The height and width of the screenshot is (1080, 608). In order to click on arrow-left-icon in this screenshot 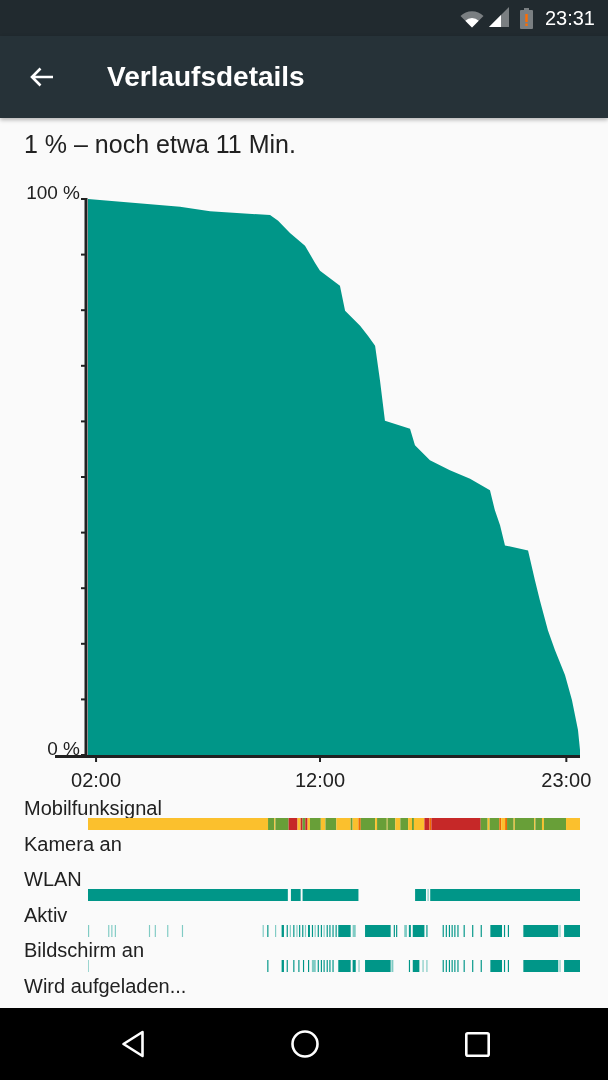, I will do `click(42, 77)`.